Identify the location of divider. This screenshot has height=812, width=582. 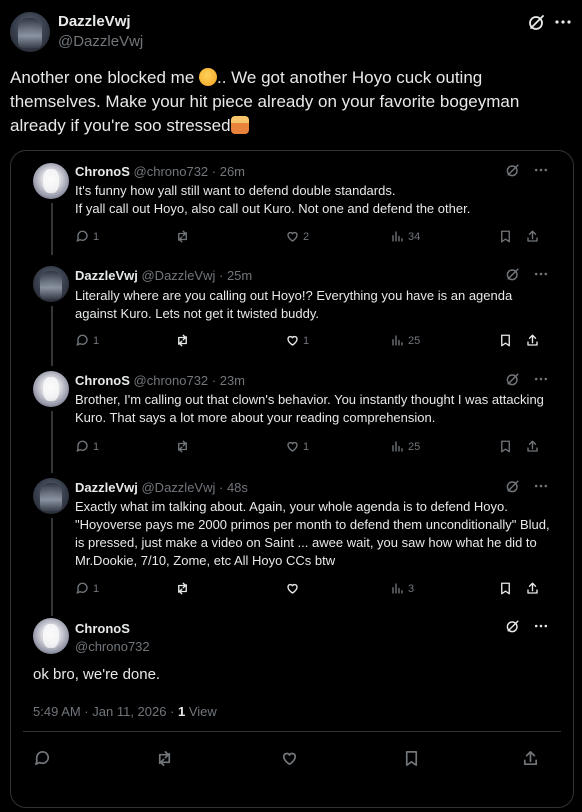
(292, 731).